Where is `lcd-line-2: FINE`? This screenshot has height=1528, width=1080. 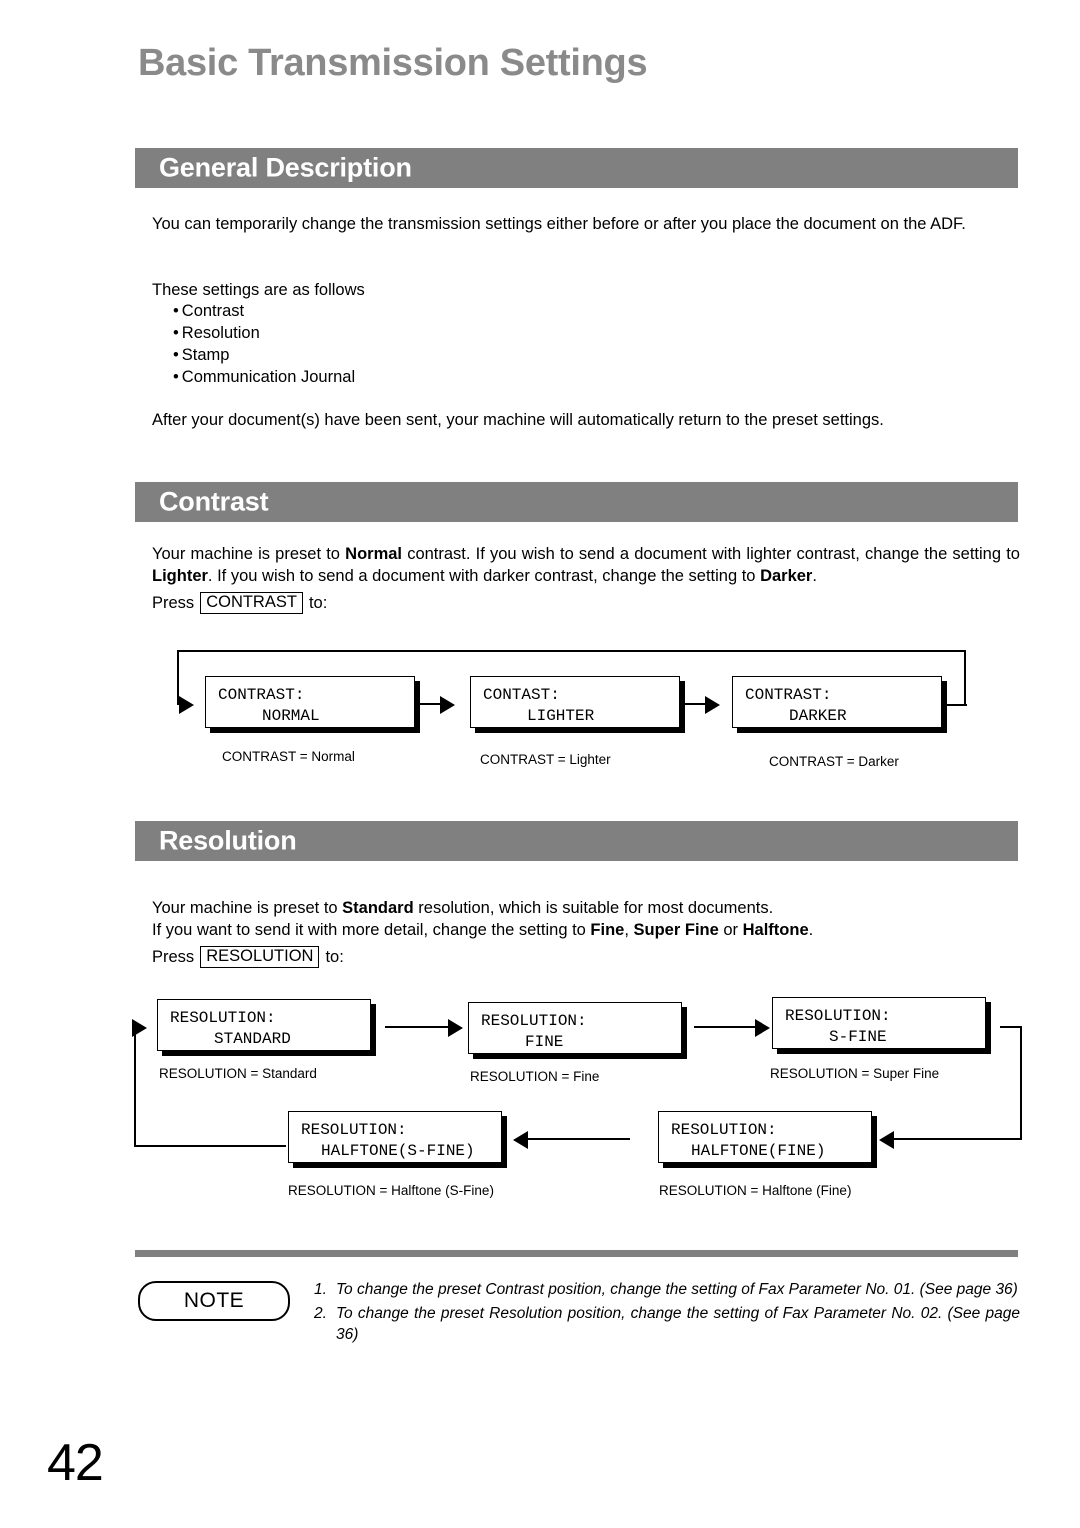
lcd-line-2: FINE is located at coordinates (544, 1042).